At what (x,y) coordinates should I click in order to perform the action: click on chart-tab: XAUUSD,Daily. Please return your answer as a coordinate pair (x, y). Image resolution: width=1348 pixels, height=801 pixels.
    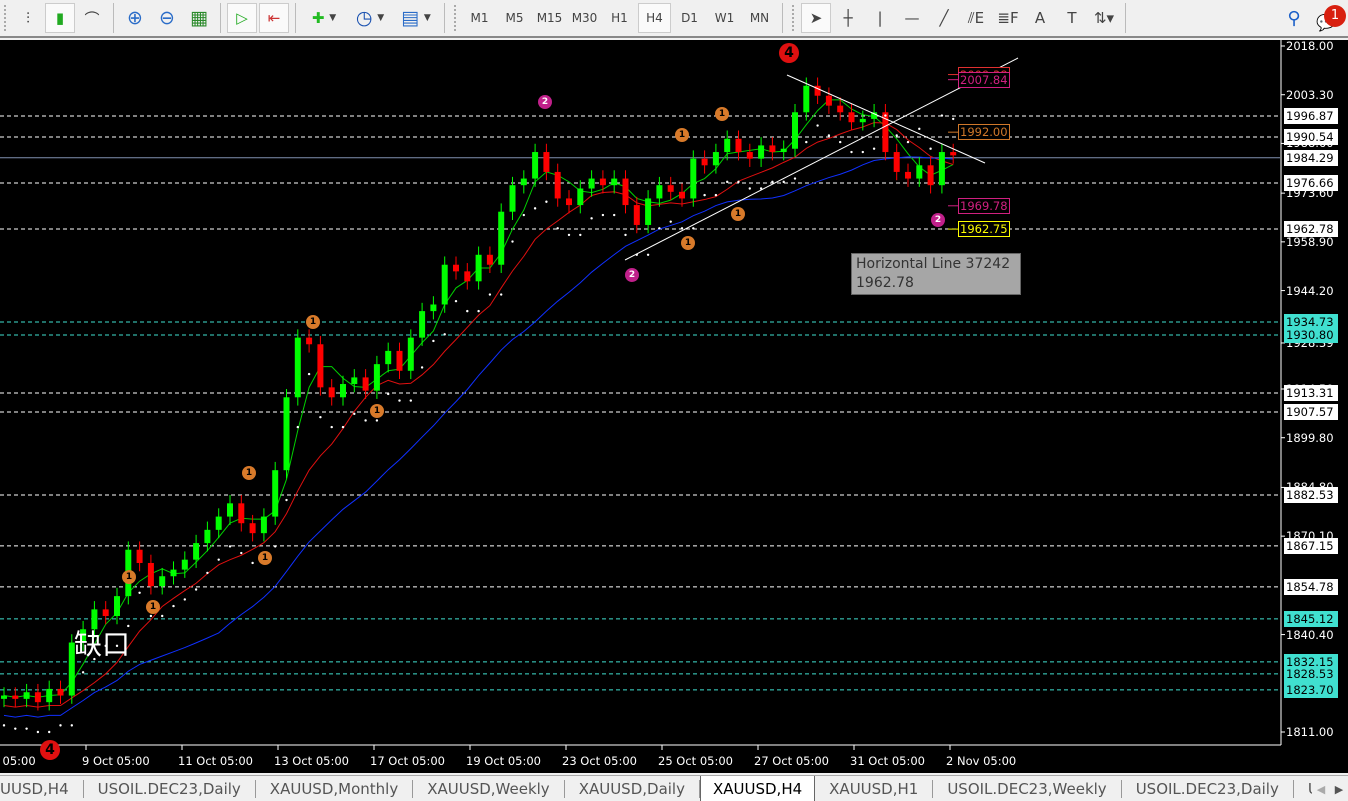
    Looking at the image, I should click on (632, 788).